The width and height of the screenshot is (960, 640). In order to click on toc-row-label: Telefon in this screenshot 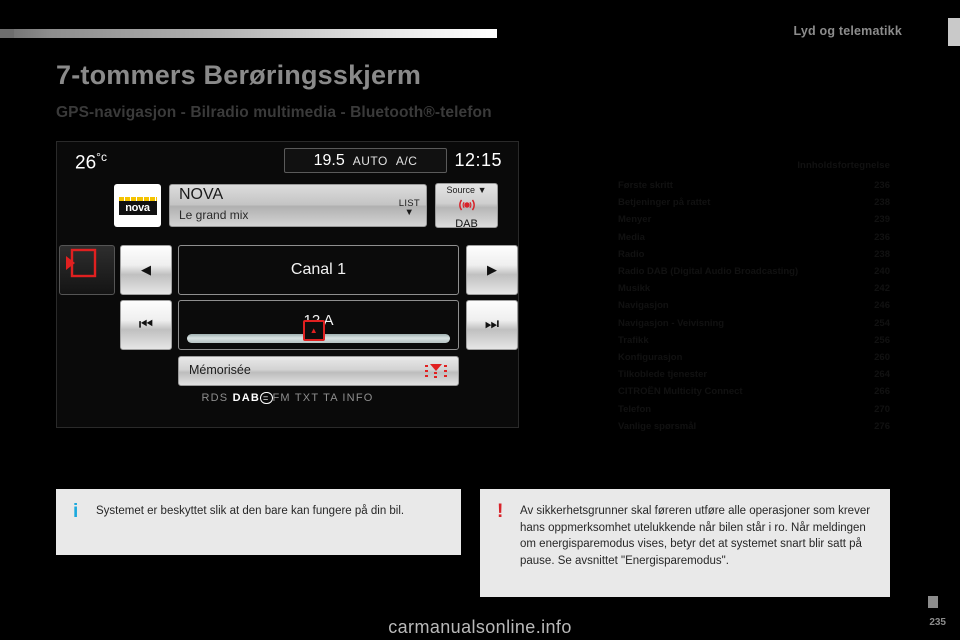, I will do `click(635, 409)`.